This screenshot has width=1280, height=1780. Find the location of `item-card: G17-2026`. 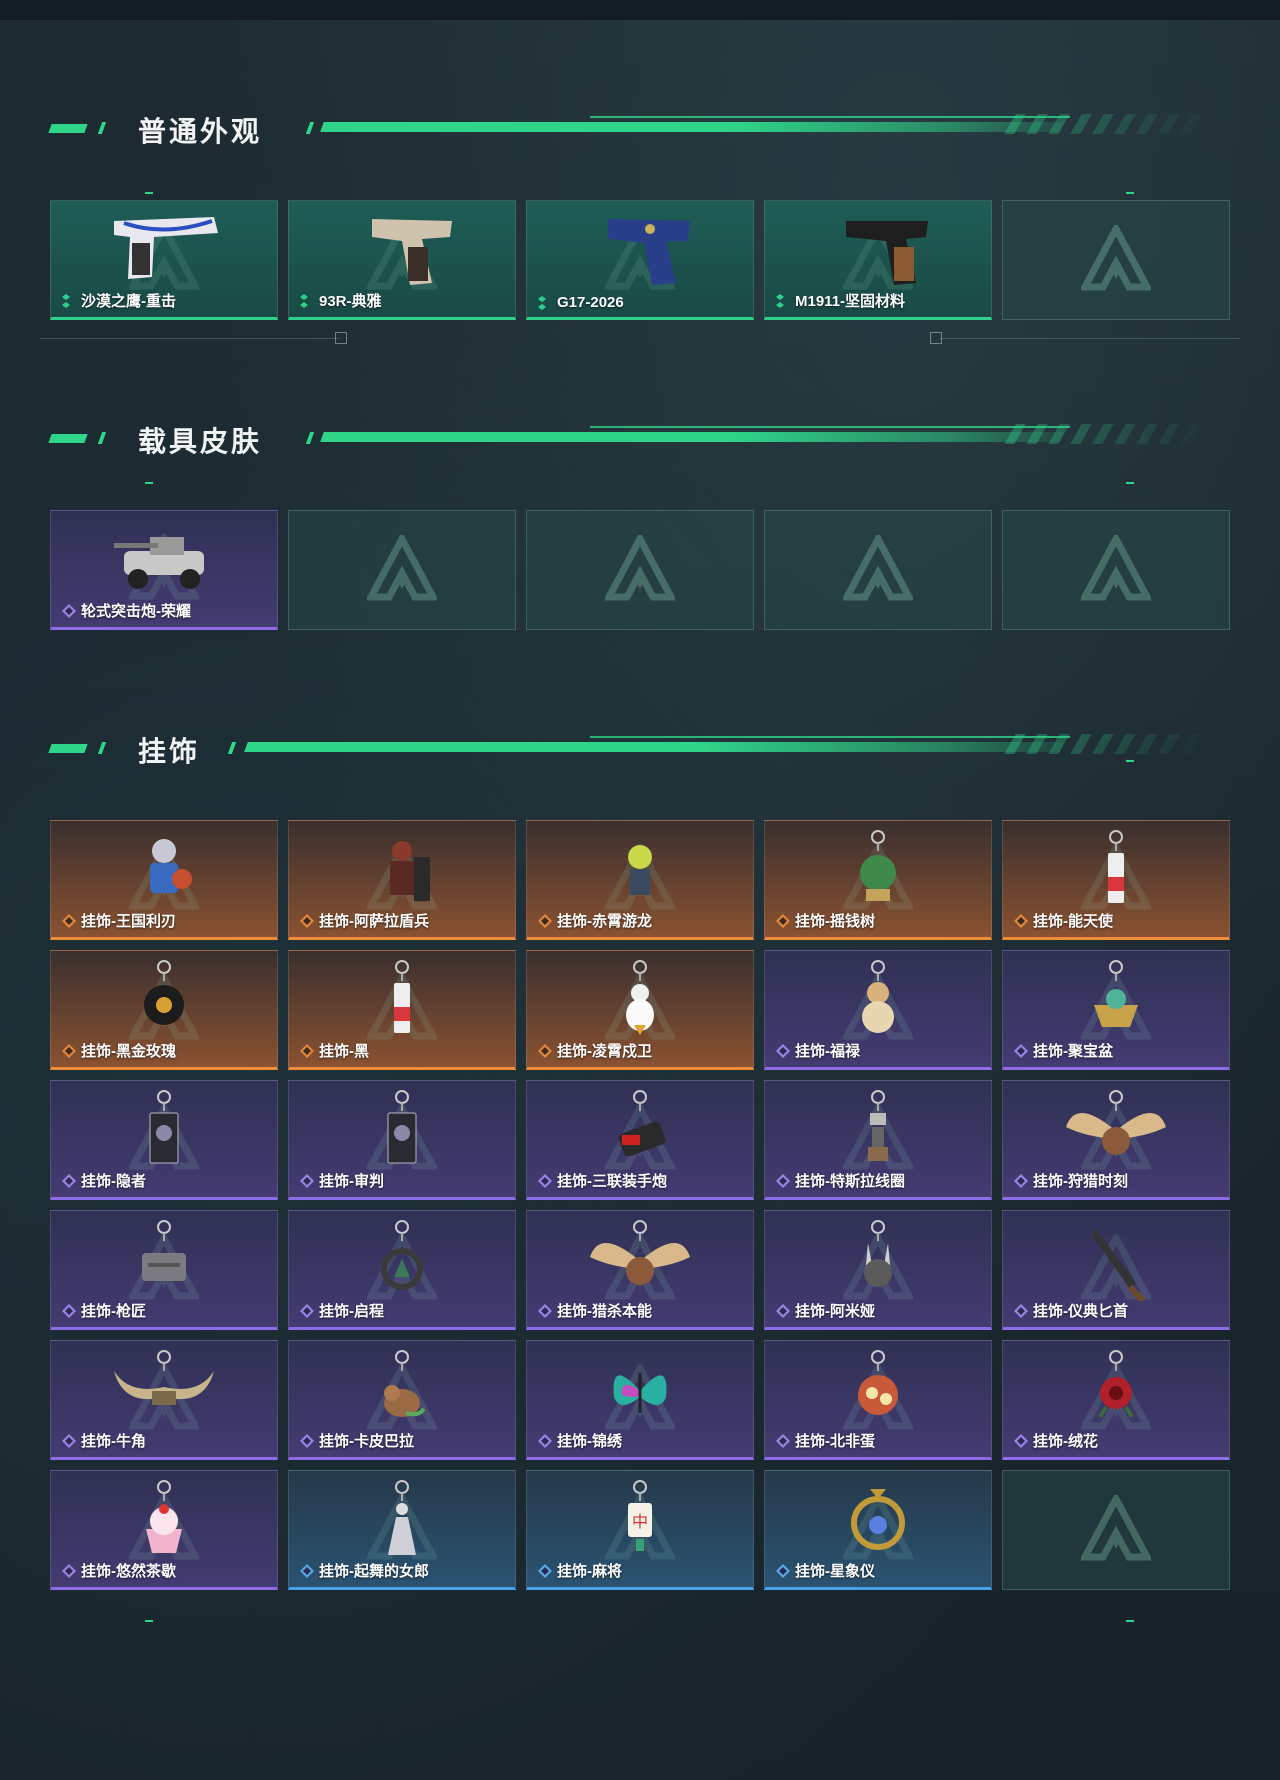

item-card: G17-2026 is located at coordinates (640, 260).